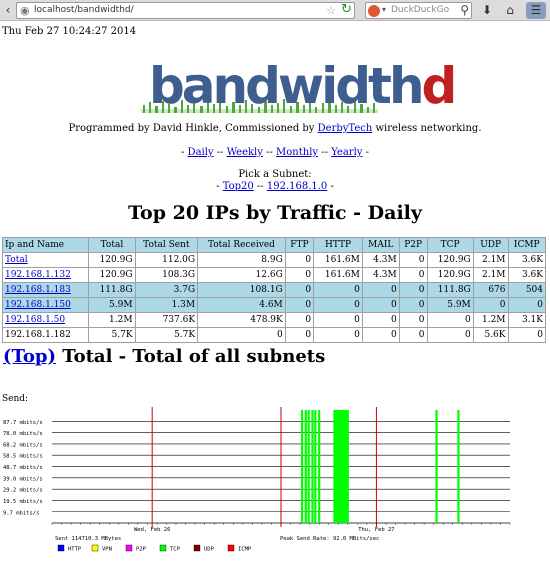 The height and width of the screenshot is (561, 550). Describe the element at coordinates (490, 335) in the screenshot. I see `cell-udp: 5.6K` at that location.